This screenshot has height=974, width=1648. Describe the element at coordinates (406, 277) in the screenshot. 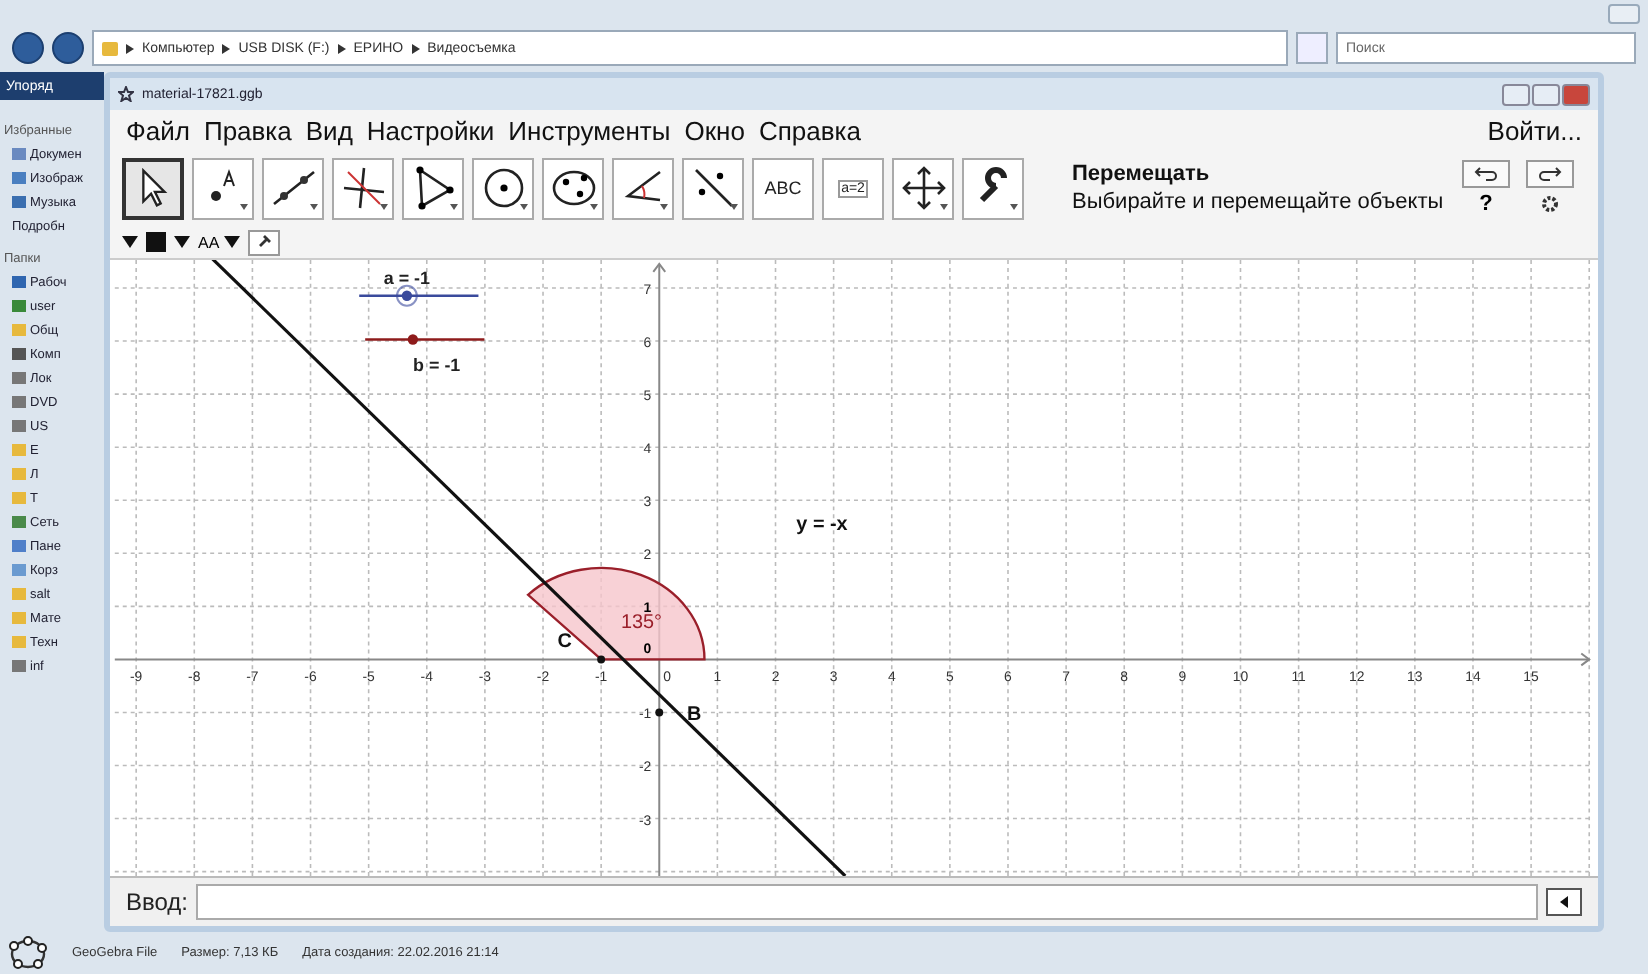

I see `slider-label: a = -1` at that location.